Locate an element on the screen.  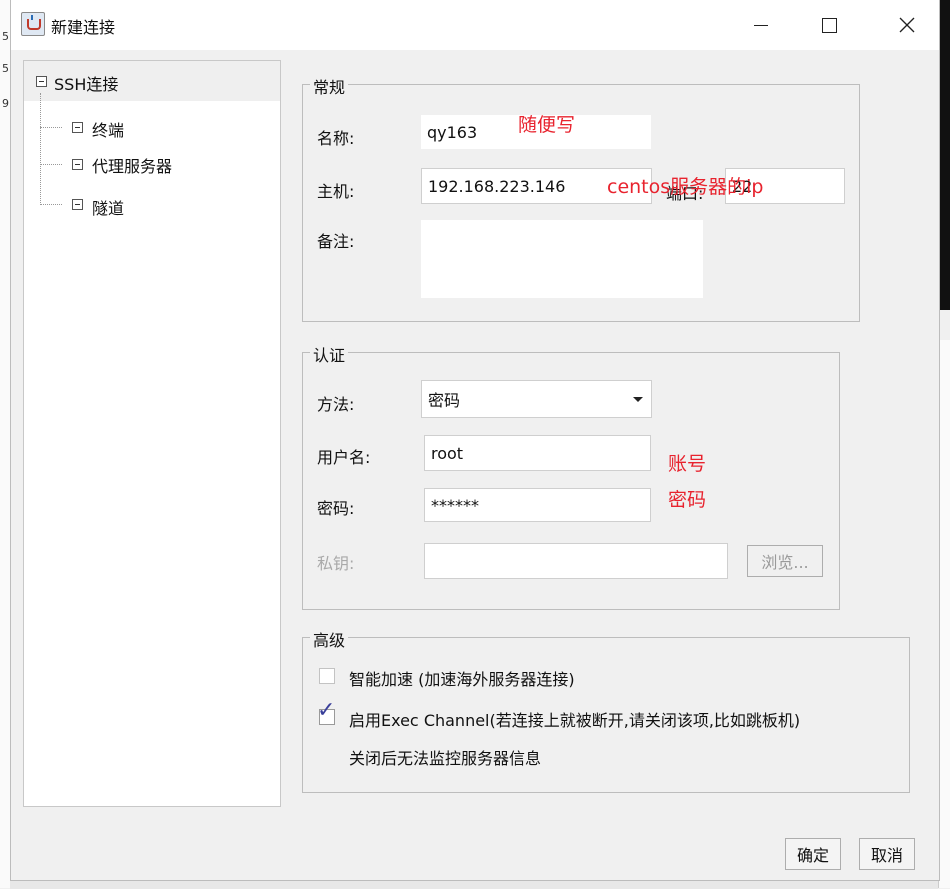
note-label: 备注: is located at coordinates (336, 241).